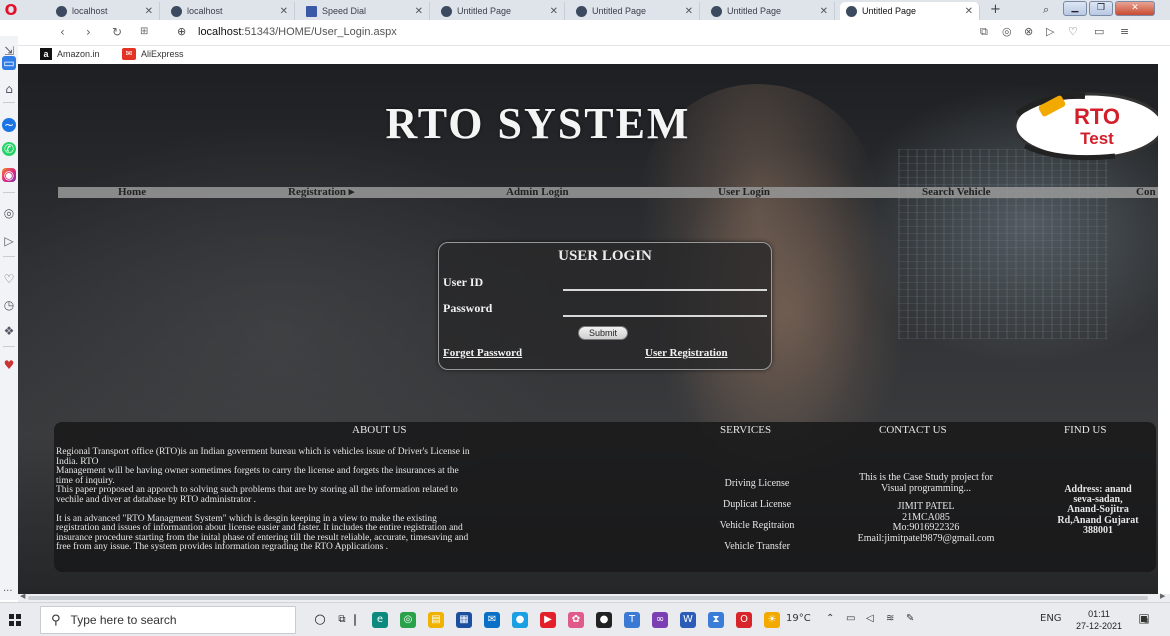  I want to click on extensions-icon: ❖, so click(9, 331).